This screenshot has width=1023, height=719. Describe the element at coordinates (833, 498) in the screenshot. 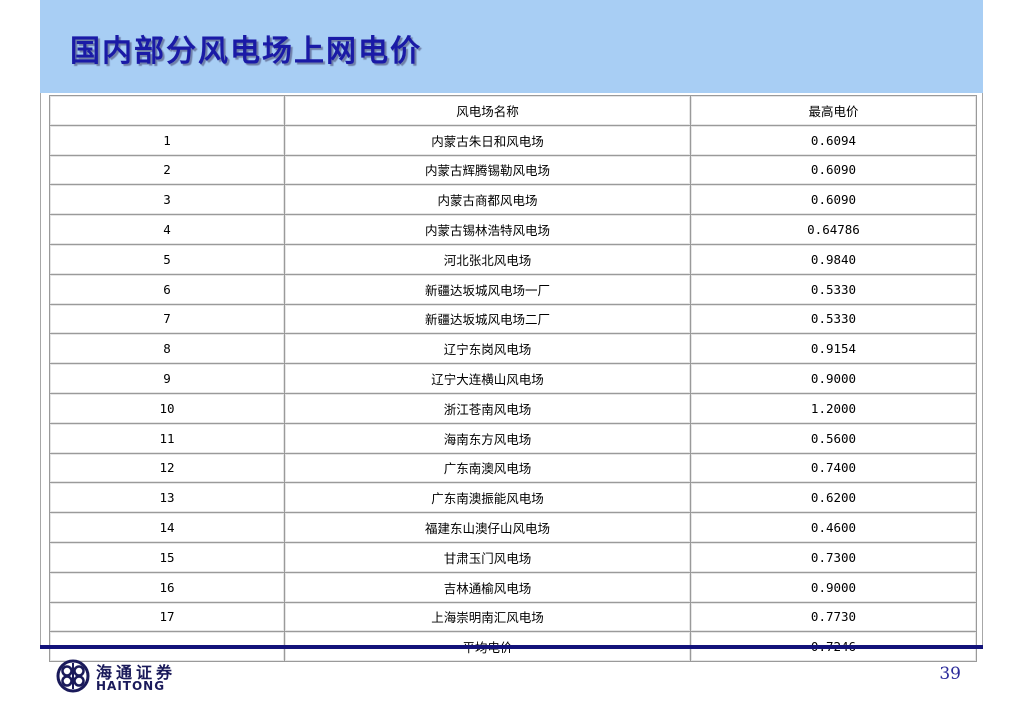

I see `max-price-cell: 0.6200` at that location.